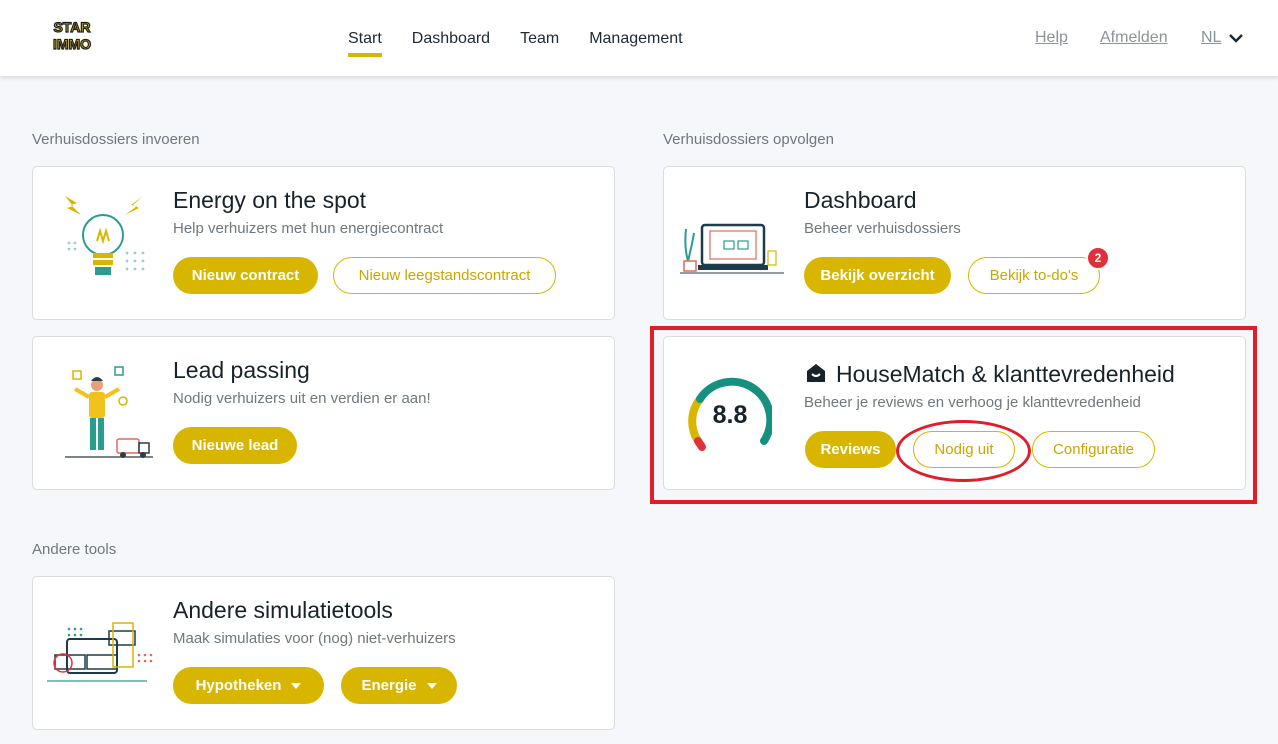 The image size is (1278, 744). I want to click on dashboard-card-subtitle: Beheer verhuisdossiers, so click(882, 228).